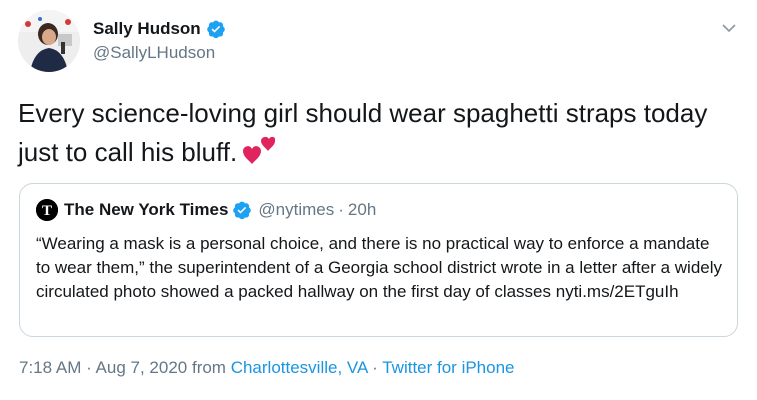 This screenshot has height=400, width=757. What do you see at coordinates (299, 367) in the screenshot?
I see `location-link: Charlottesville, VA` at bounding box center [299, 367].